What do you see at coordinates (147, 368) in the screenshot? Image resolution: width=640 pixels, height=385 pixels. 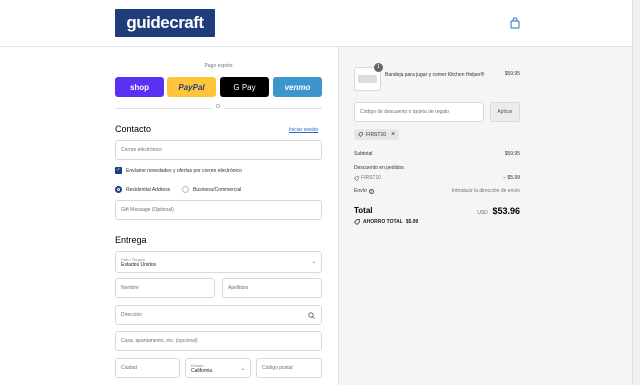 I see `city-field: Ciudad` at bounding box center [147, 368].